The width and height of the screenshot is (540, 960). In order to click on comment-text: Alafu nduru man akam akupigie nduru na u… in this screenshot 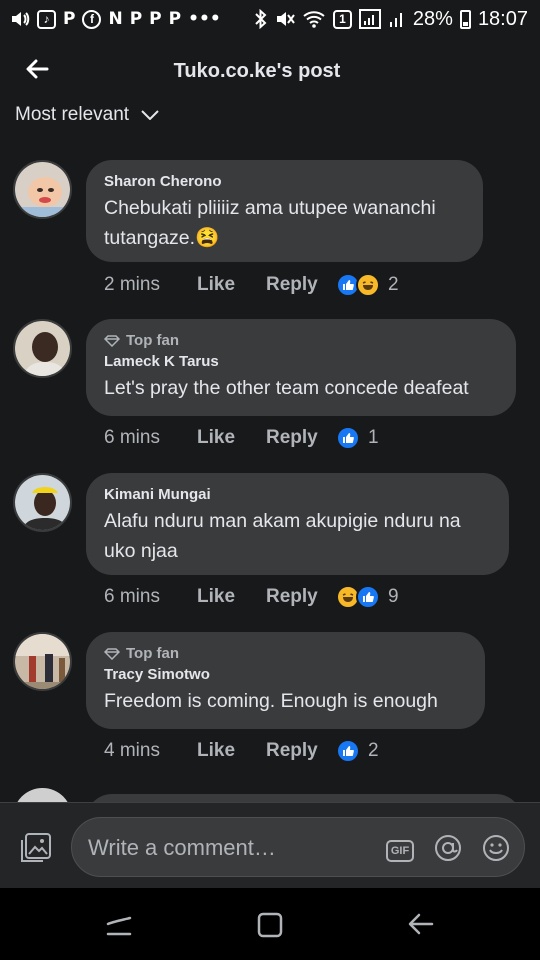, I will do `click(282, 536)`.